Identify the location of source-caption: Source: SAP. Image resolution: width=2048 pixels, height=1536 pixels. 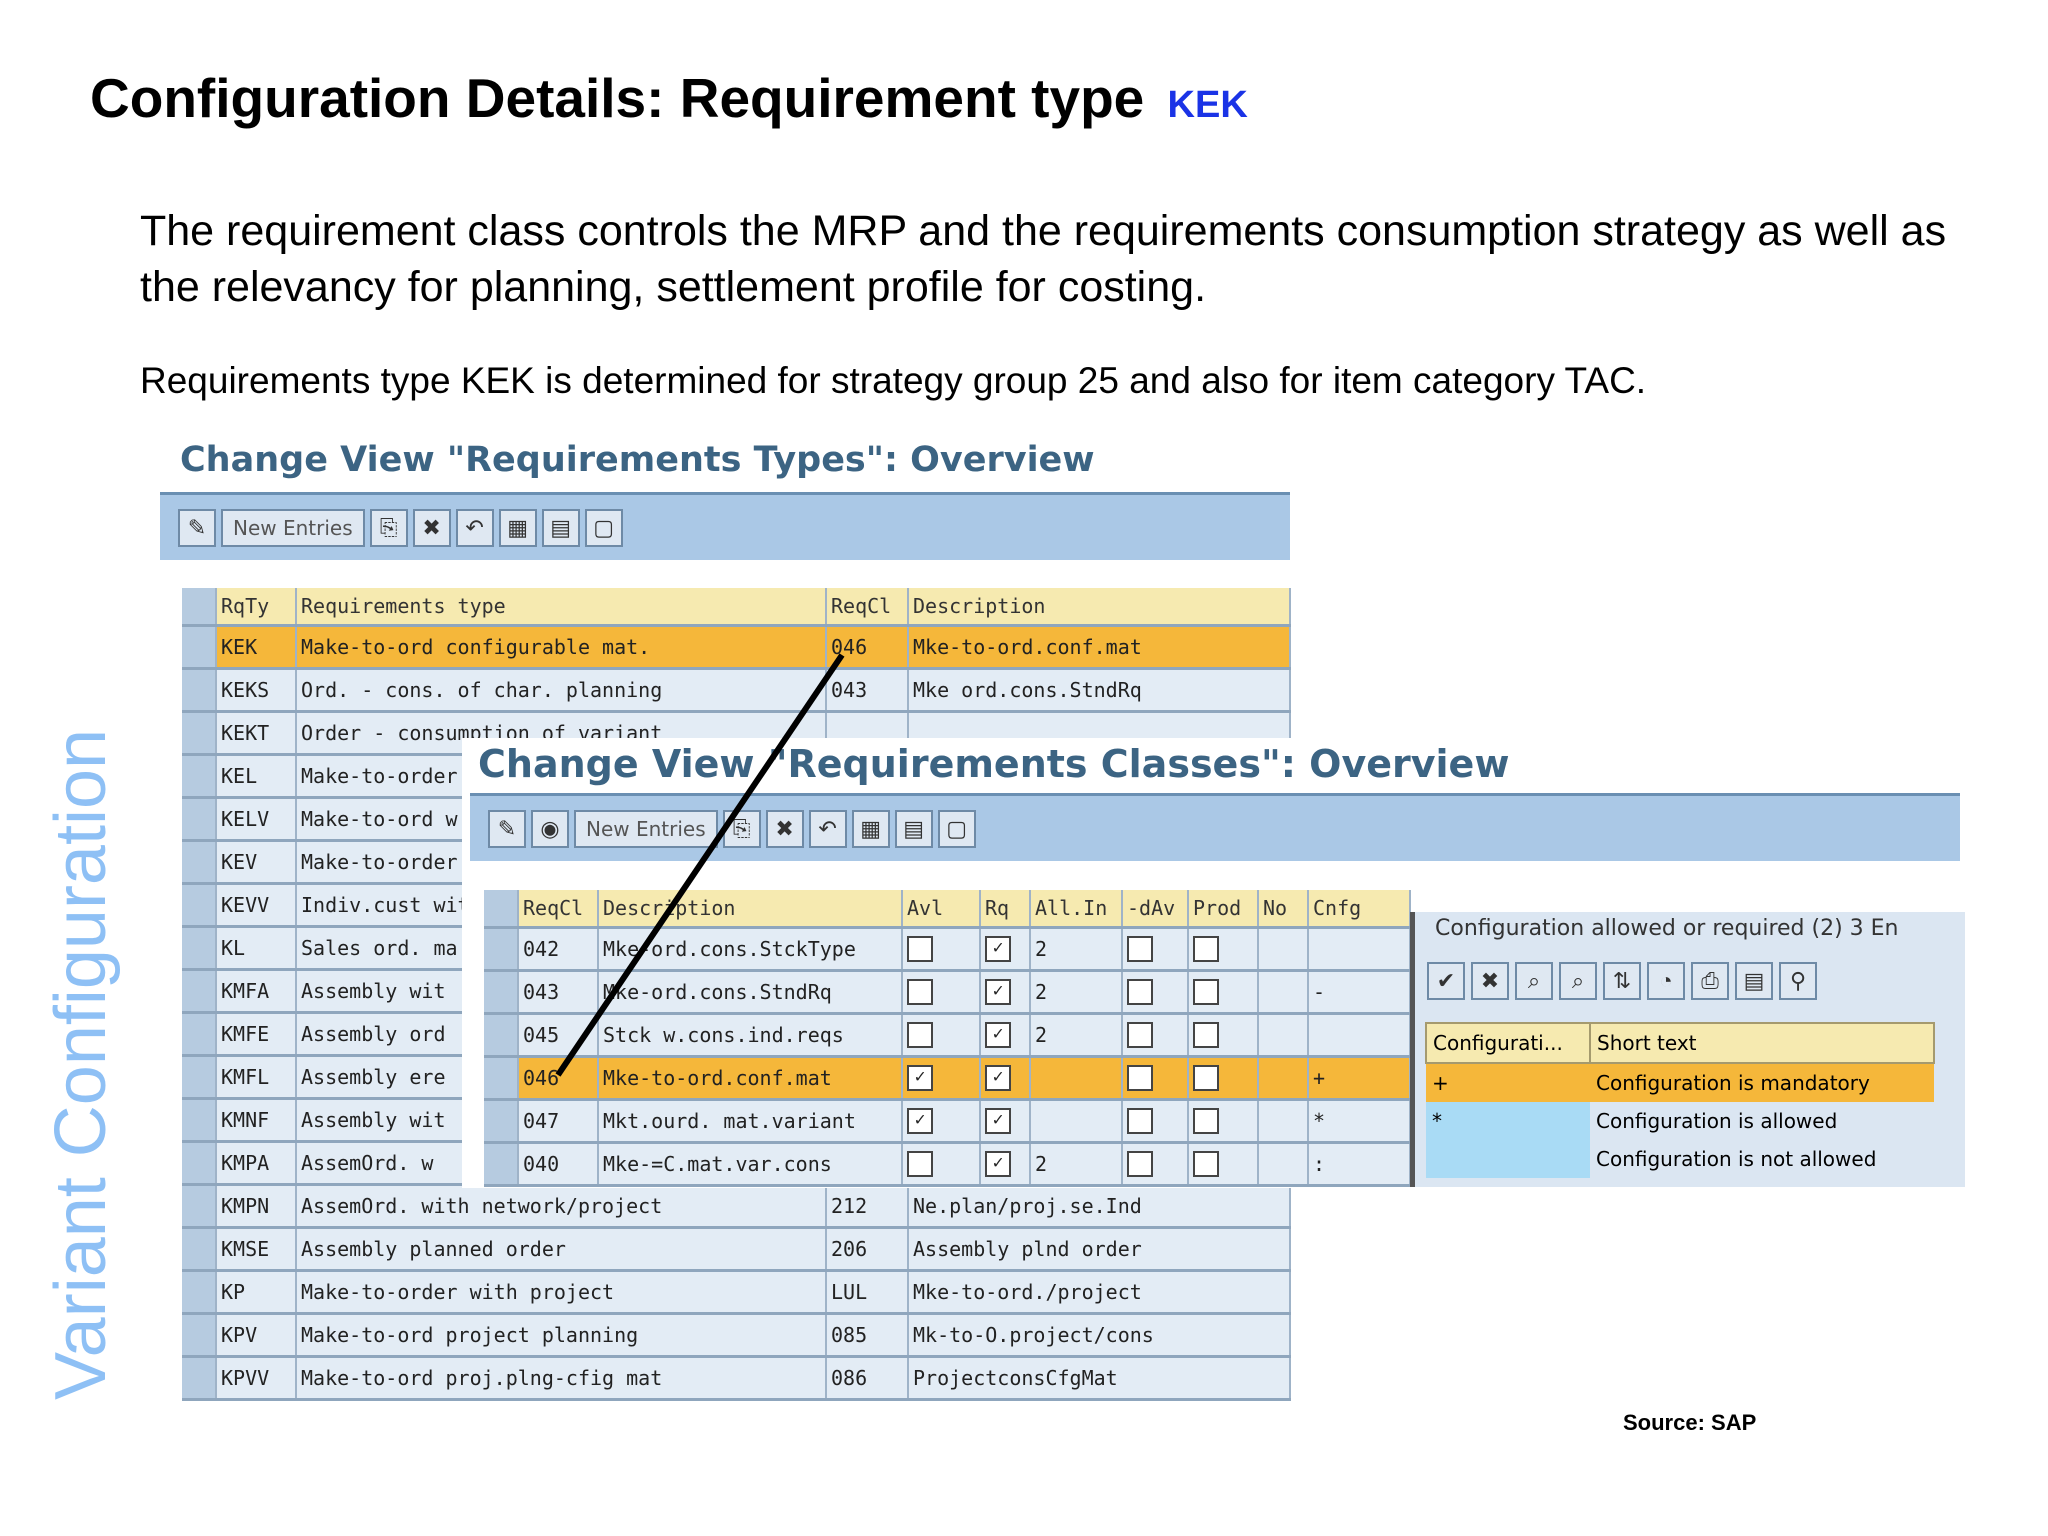
(1690, 1422).